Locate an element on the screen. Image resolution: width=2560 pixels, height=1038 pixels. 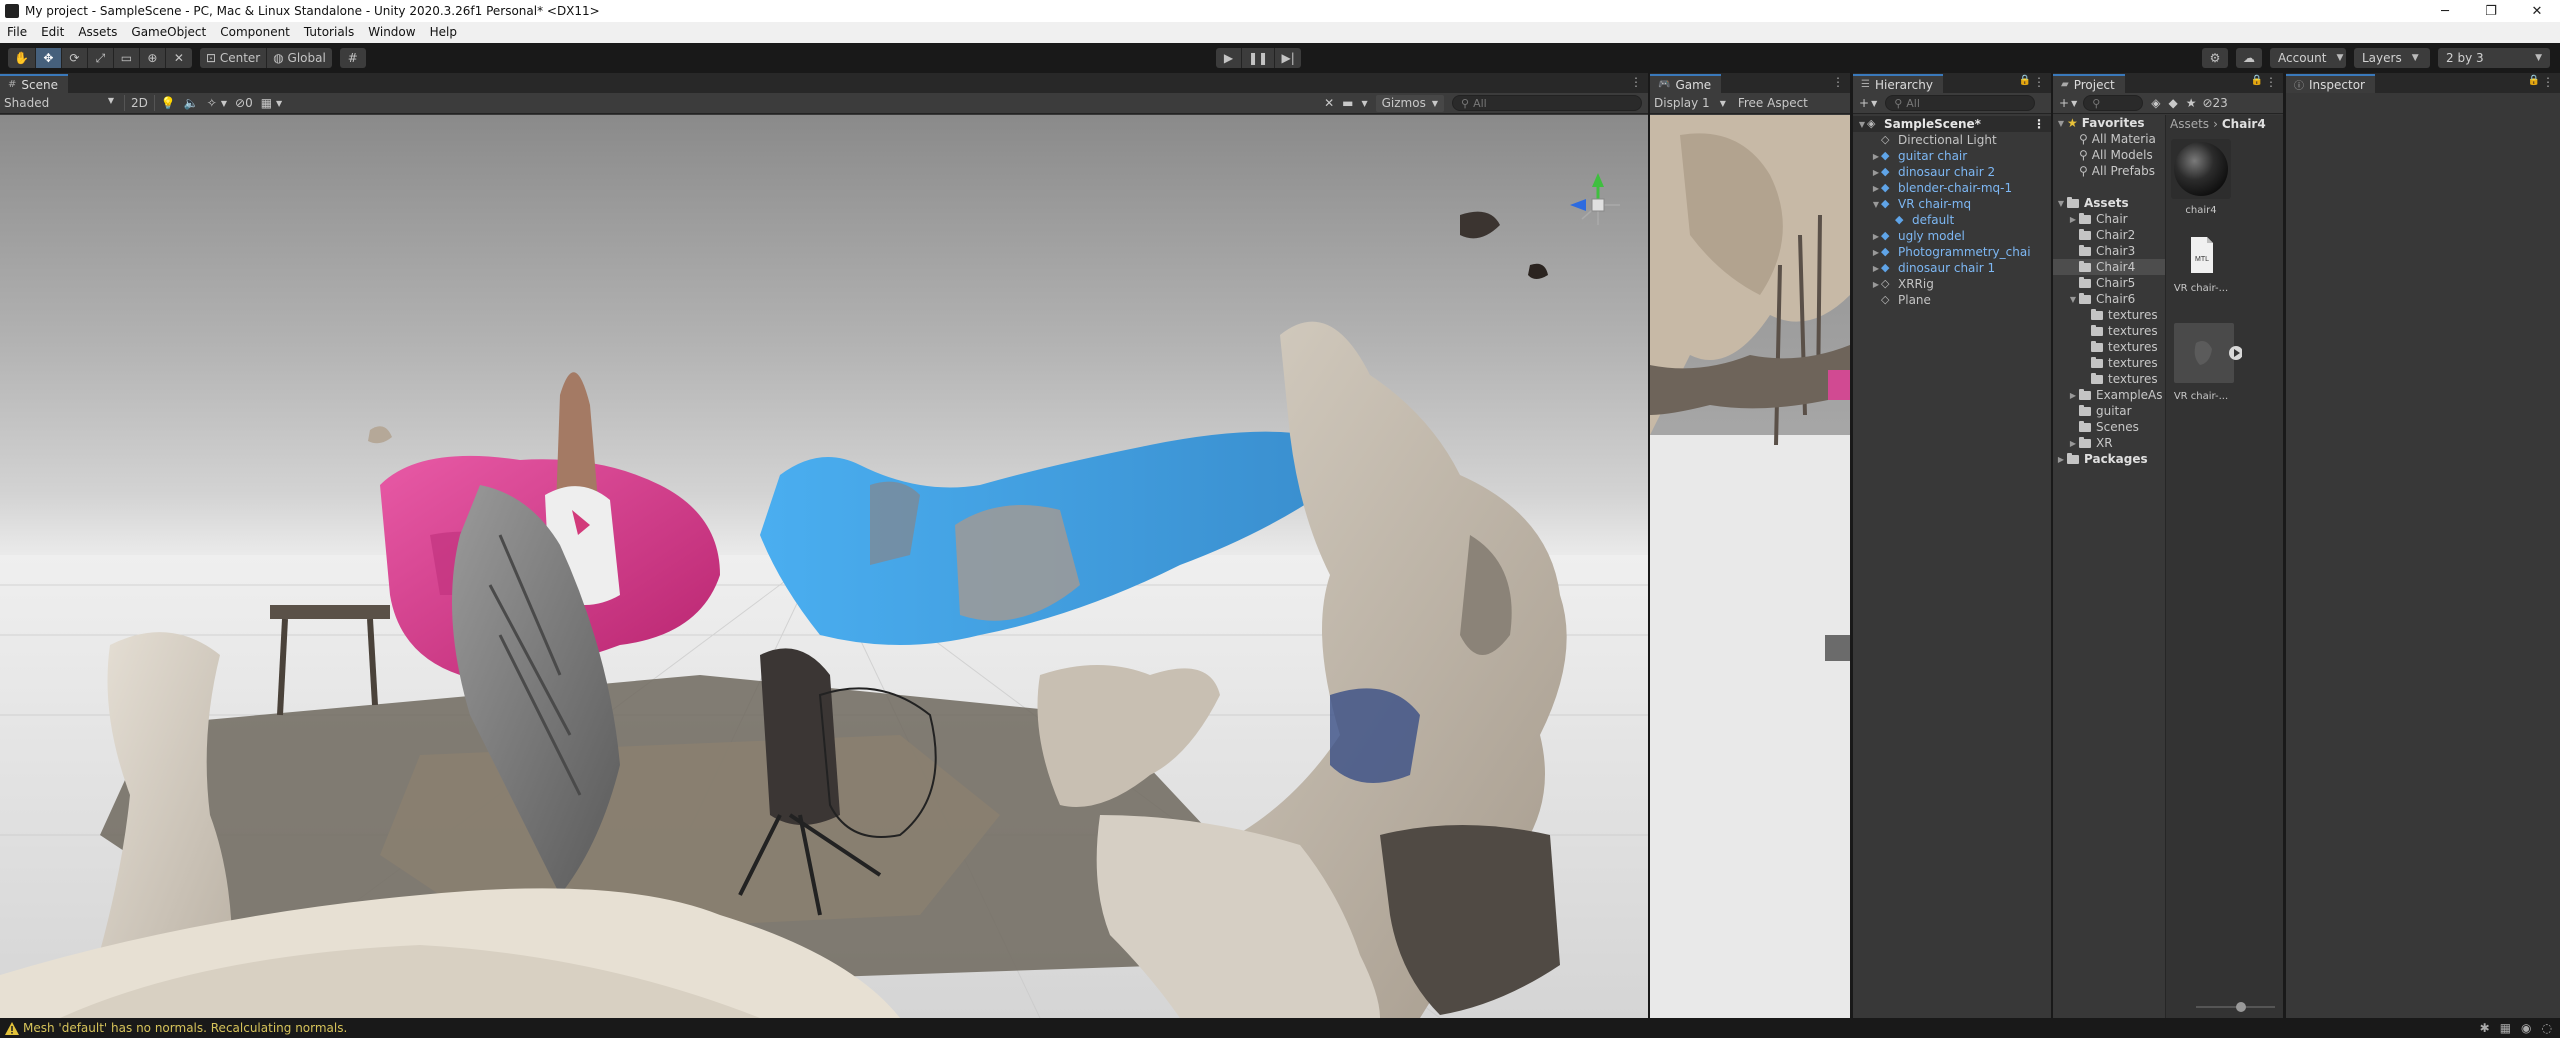
rotate-tool-icon: ⟳ is located at coordinates (75, 58).